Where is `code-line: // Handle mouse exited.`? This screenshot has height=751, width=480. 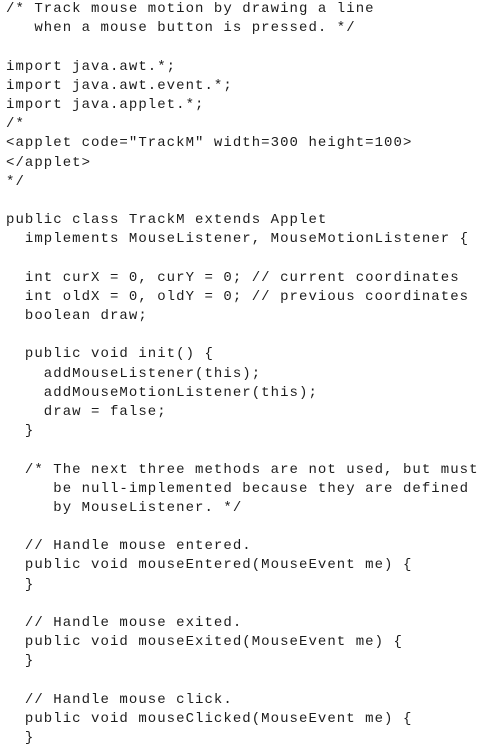
code-line: // Handle mouse exited. is located at coordinates (124, 623).